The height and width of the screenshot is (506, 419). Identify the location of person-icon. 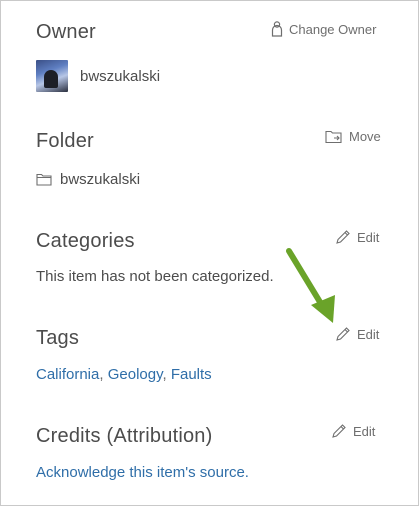
(277, 29).